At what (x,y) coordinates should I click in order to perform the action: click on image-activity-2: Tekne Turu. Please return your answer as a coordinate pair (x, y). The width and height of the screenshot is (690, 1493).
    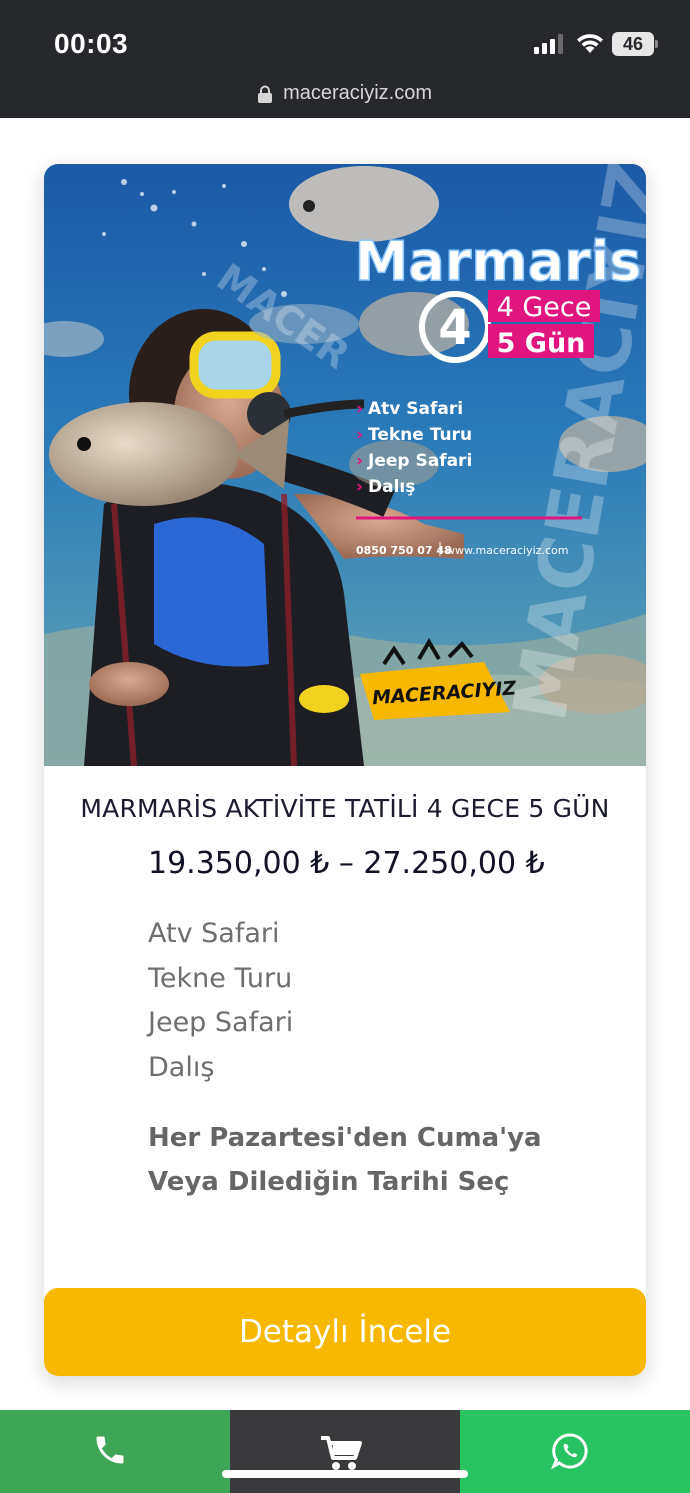
    Looking at the image, I should click on (420, 435).